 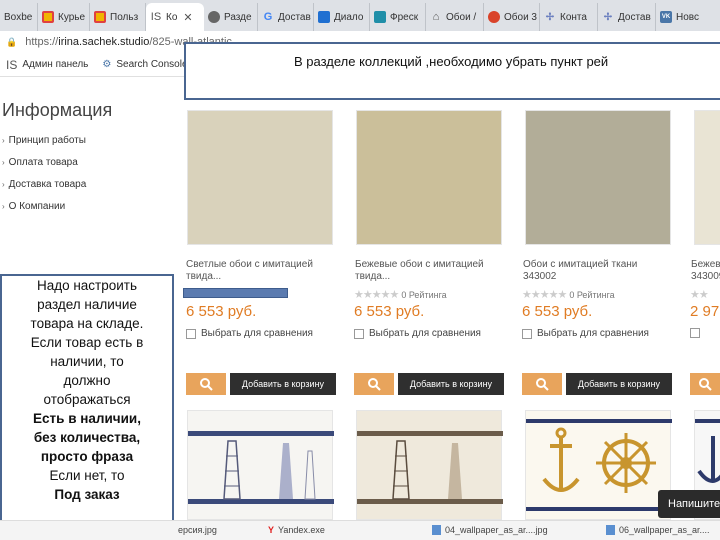 What do you see at coordinates (87, 323) in the screenshot?
I see `annotation-line: товара на складе.` at bounding box center [87, 323].